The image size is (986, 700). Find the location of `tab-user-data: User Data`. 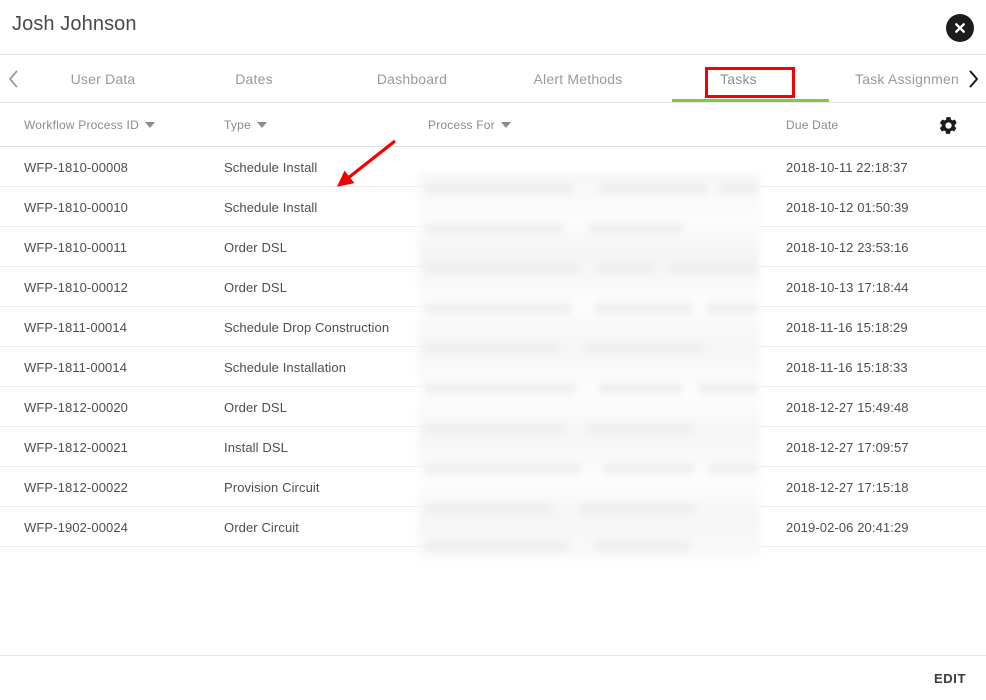

tab-user-data: User Data is located at coordinates (103, 78).